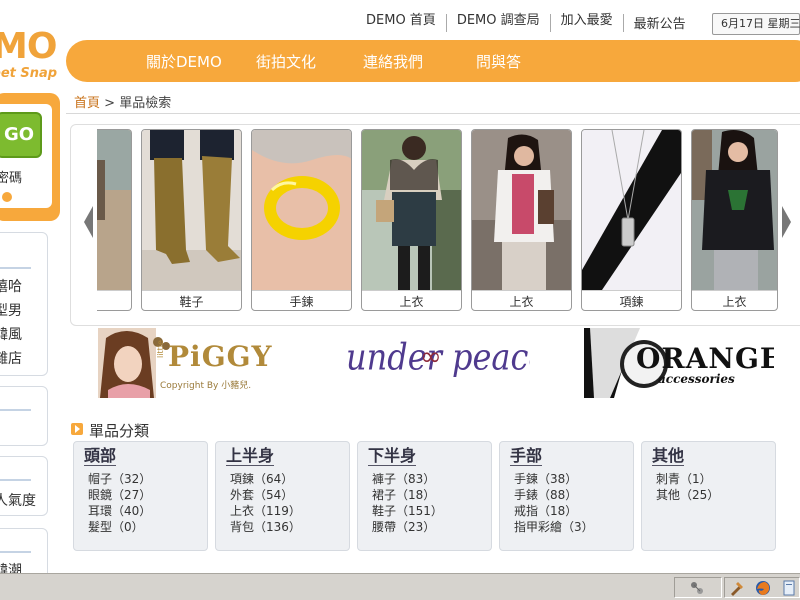 This screenshot has height=600, width=800. I want to click on category-item: 眼鏡（27）, so click(119, 495).